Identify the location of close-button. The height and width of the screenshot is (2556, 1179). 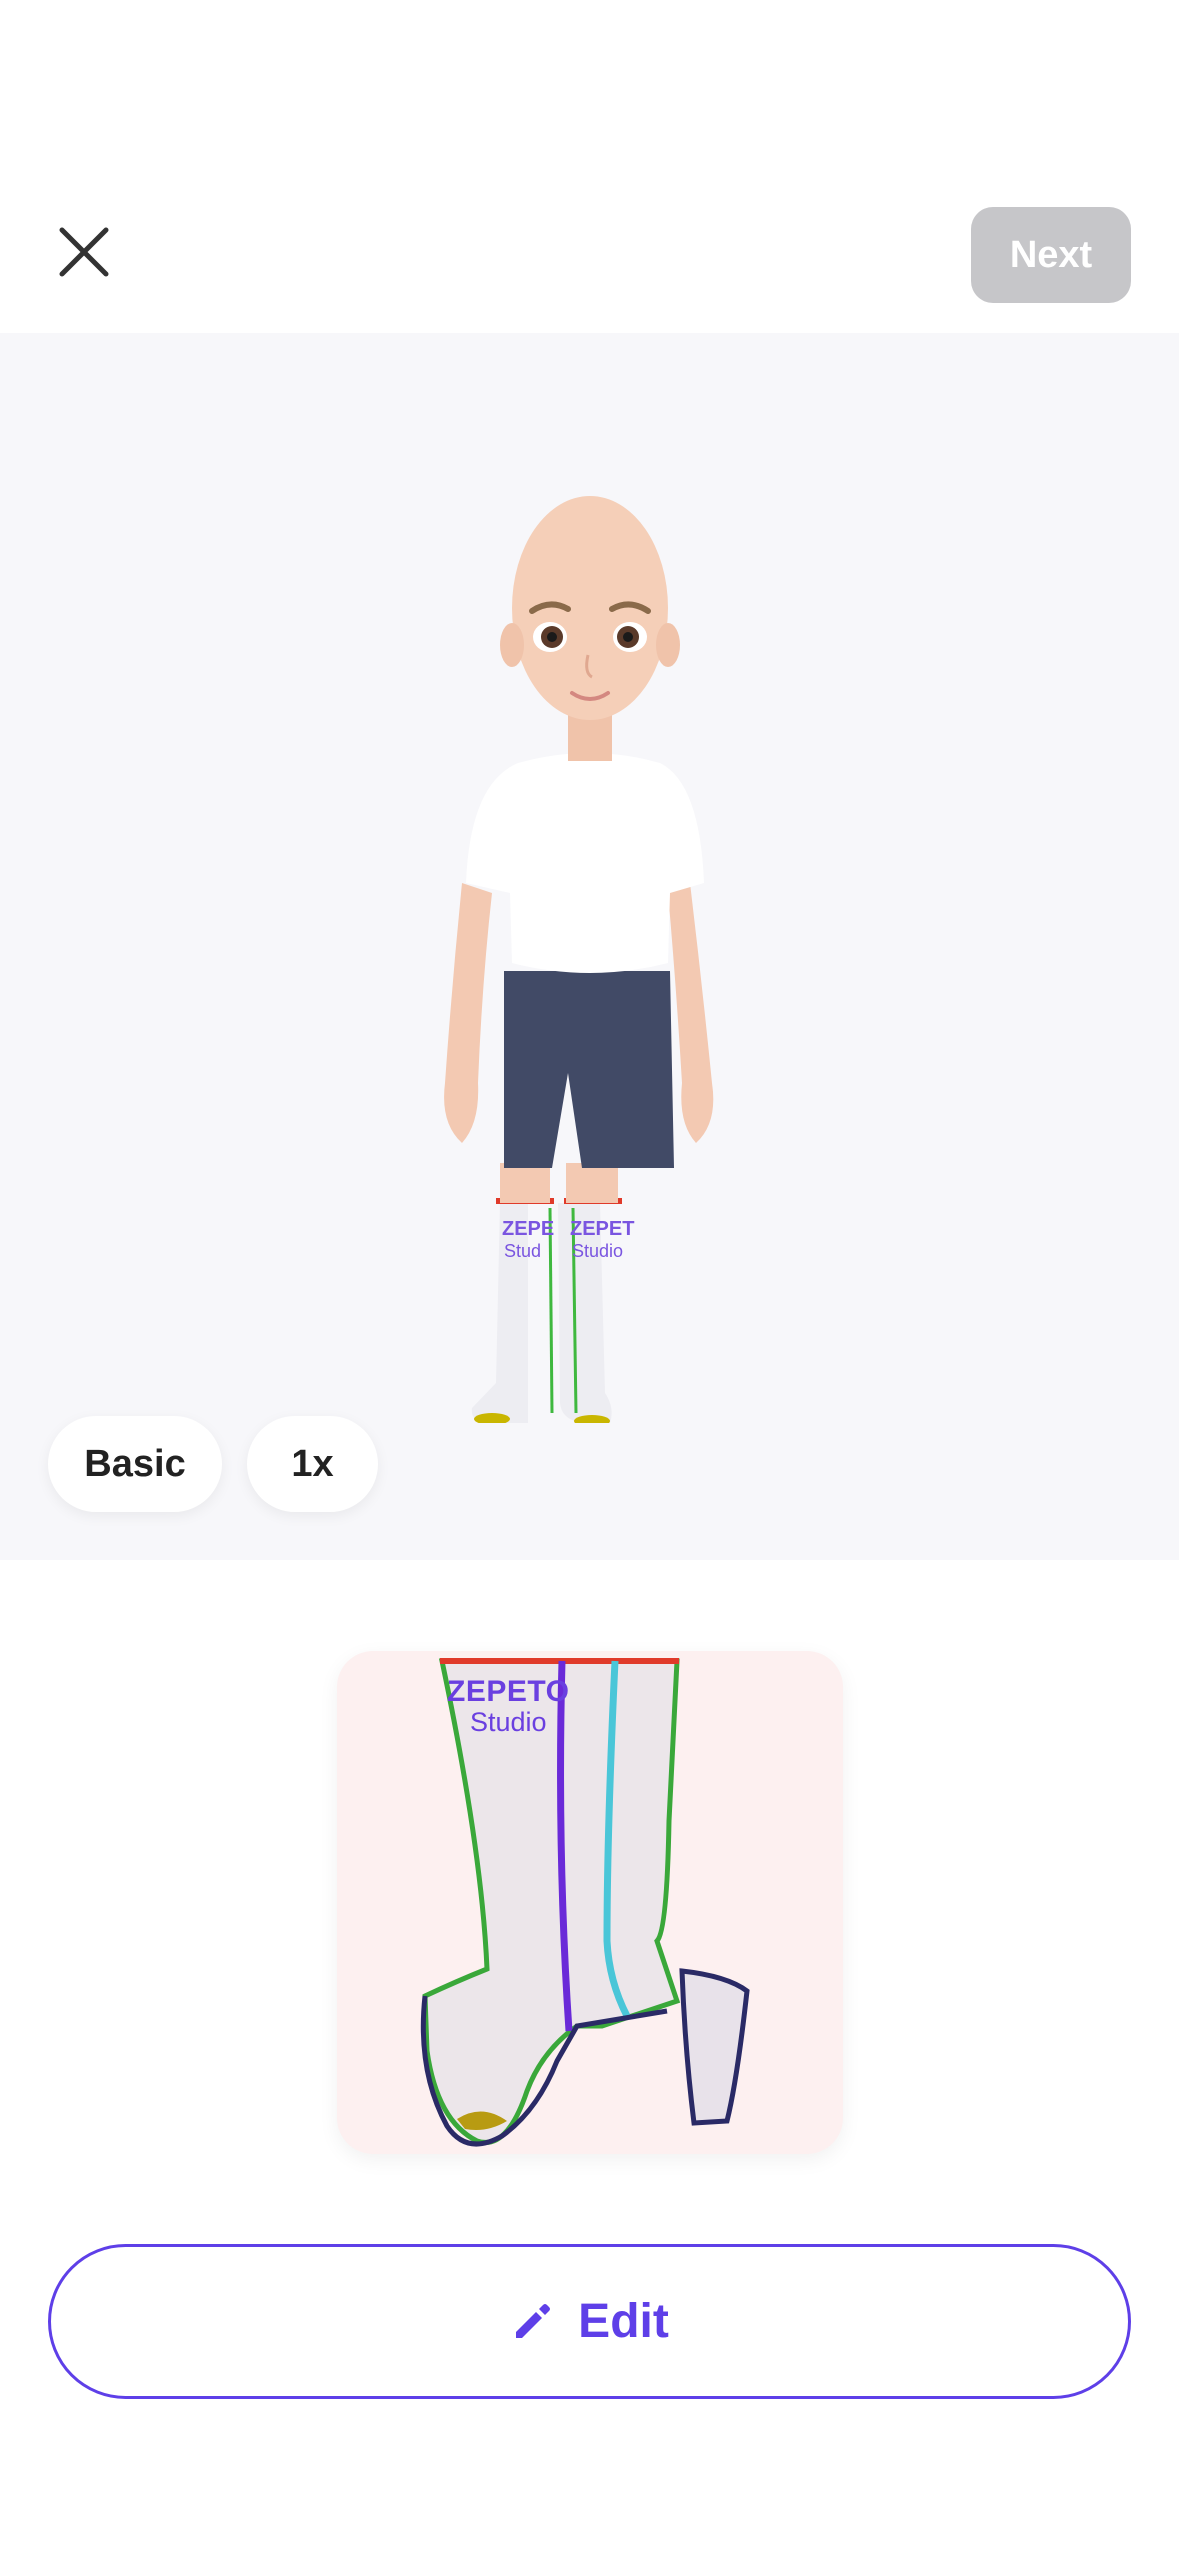
(84, 252).